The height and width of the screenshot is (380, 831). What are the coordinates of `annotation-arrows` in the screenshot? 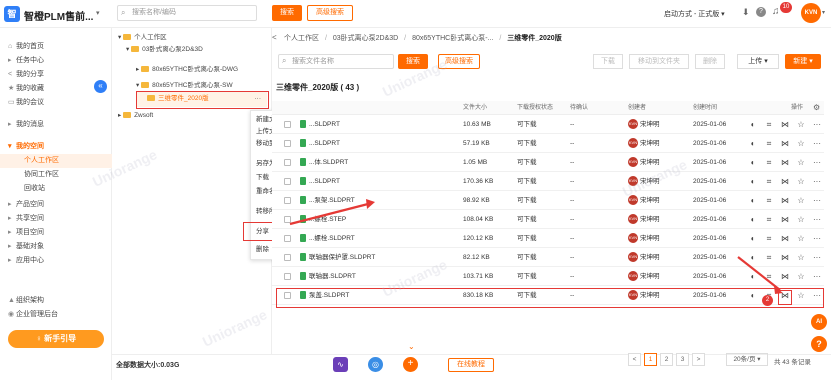 It's located at (536, 246).